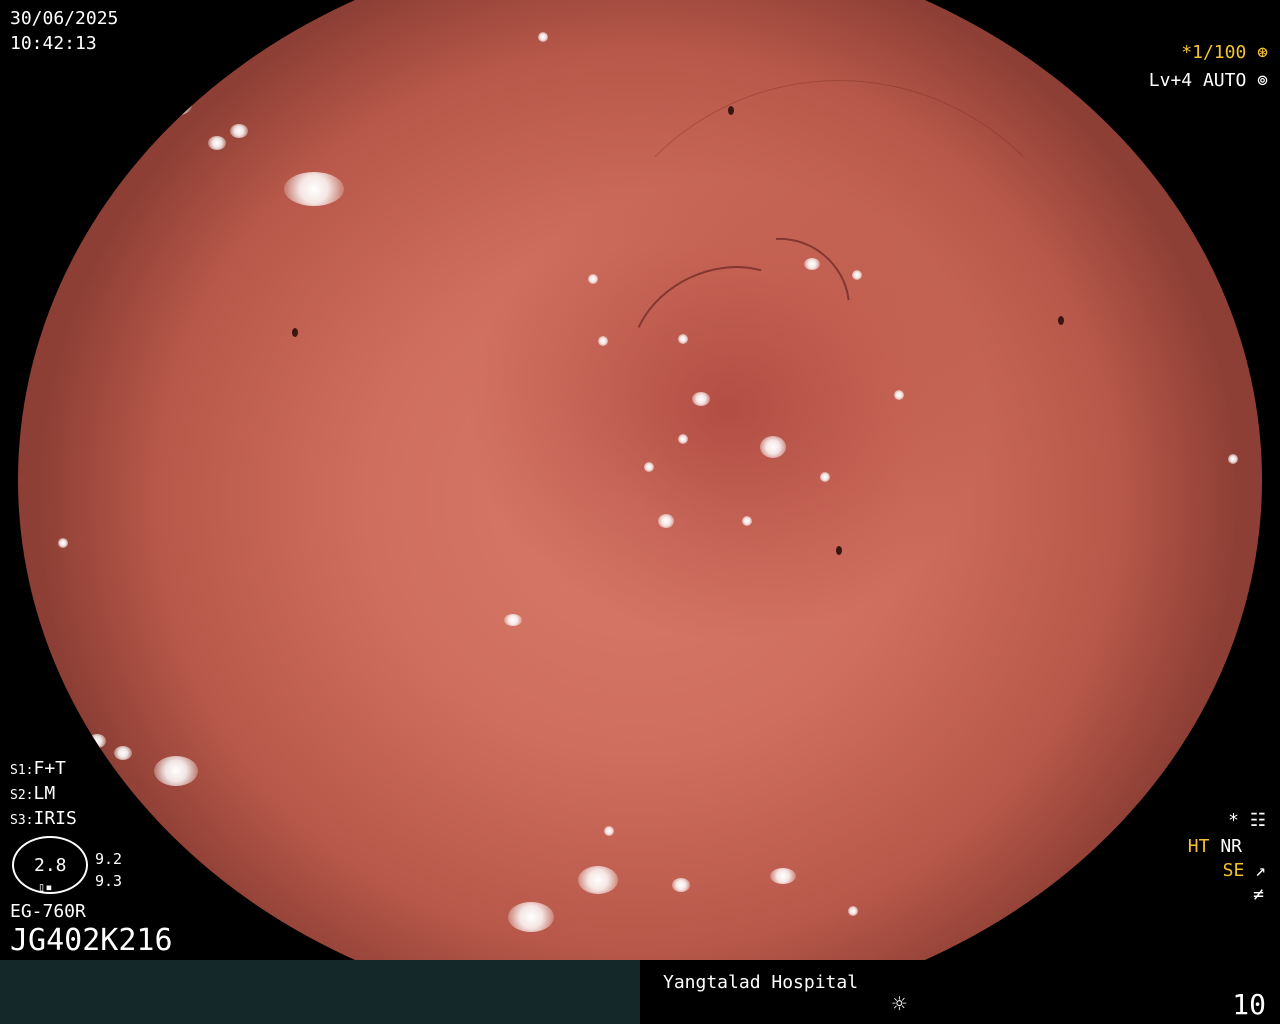 This screenshot has height=1024, width=1280. I want to click on time-display: 10:42:13, so click(53, 43).